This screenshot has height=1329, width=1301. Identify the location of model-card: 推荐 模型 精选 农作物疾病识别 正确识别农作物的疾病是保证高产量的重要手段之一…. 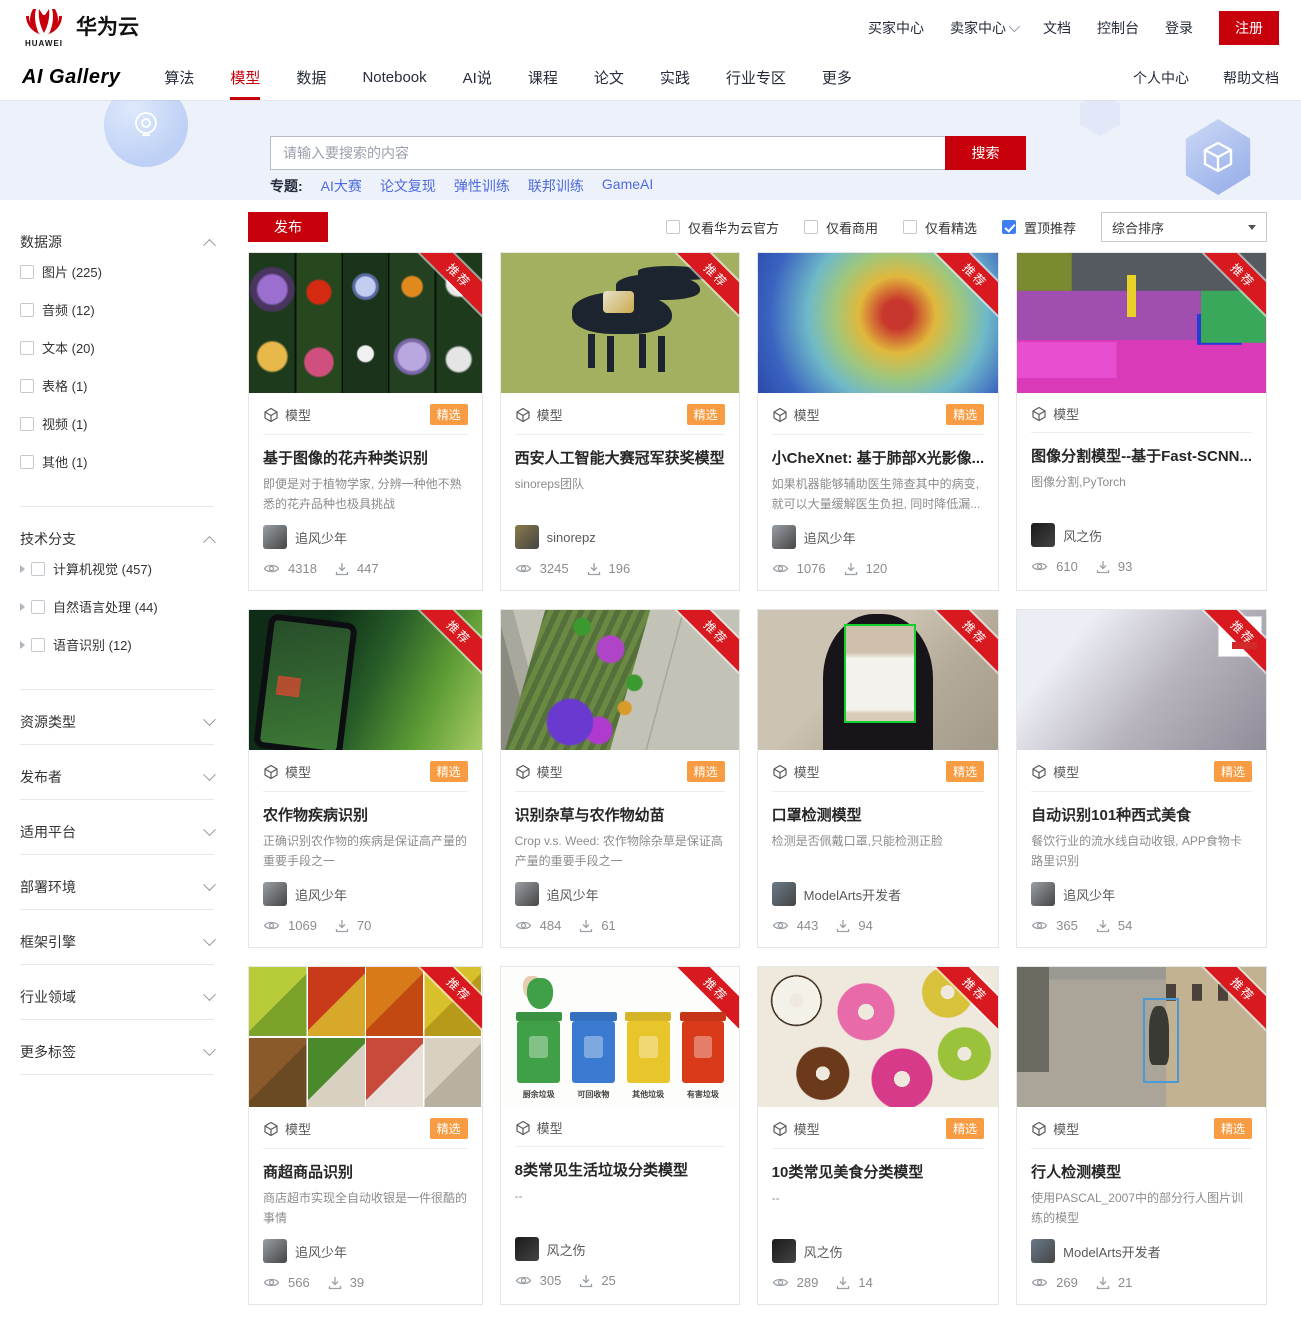
(365, 778).